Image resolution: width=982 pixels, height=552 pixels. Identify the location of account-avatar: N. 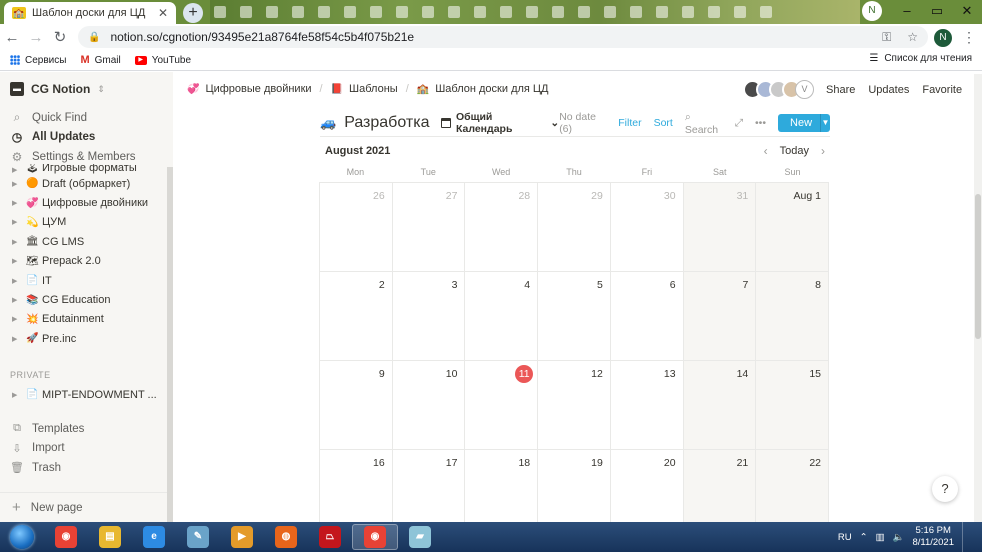
(943, 38).